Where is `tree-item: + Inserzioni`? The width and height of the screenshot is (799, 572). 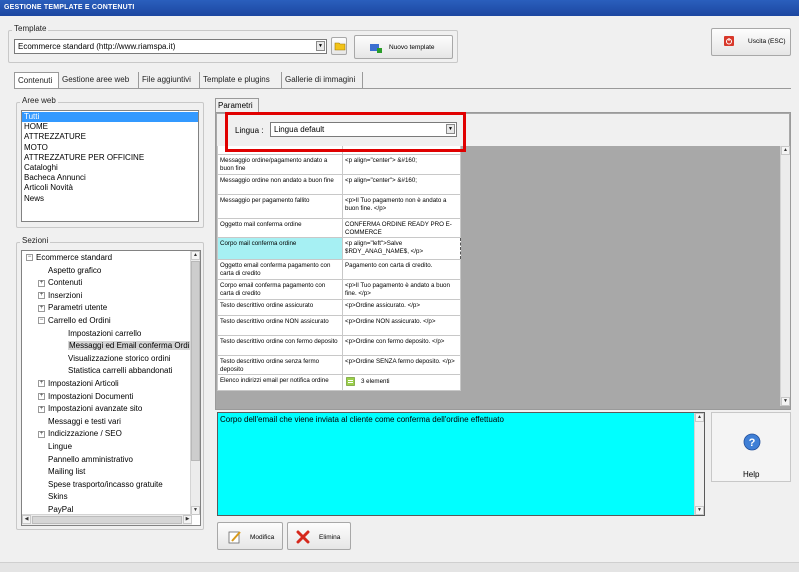 tree-item: + Inserzioni is located at coordinates (106, 296).